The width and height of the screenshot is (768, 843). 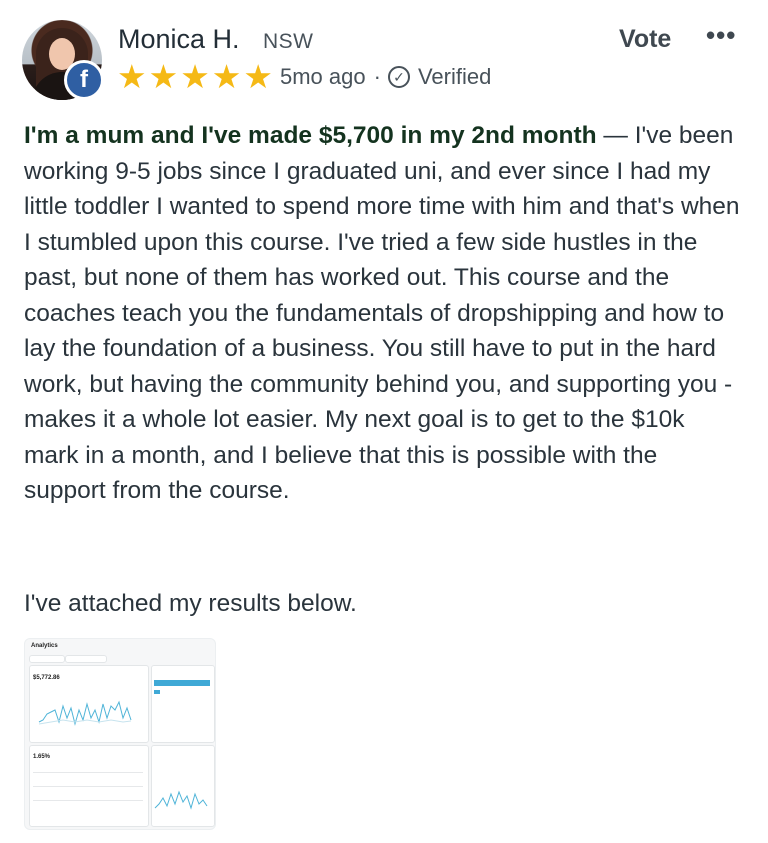 I want to click on thumbnail-conversion-value: 1.65%, so click(x=42, y=757).